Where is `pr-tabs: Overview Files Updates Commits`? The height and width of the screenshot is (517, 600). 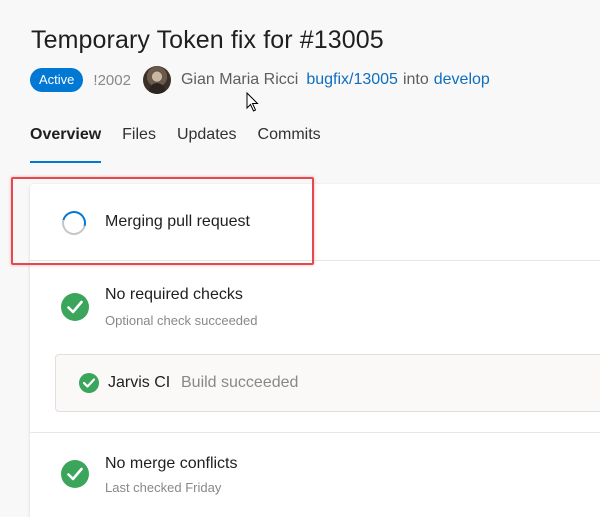
pr-tabs: Overview Files Updates Commits is located at coordinates (186, 144).